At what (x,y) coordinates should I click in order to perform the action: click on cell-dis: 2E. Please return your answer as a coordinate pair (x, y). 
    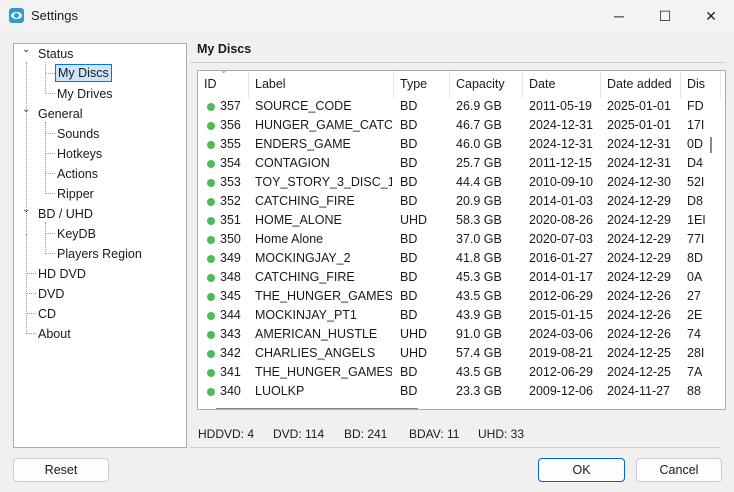
    Looking at the image, I should click on (695, 315).